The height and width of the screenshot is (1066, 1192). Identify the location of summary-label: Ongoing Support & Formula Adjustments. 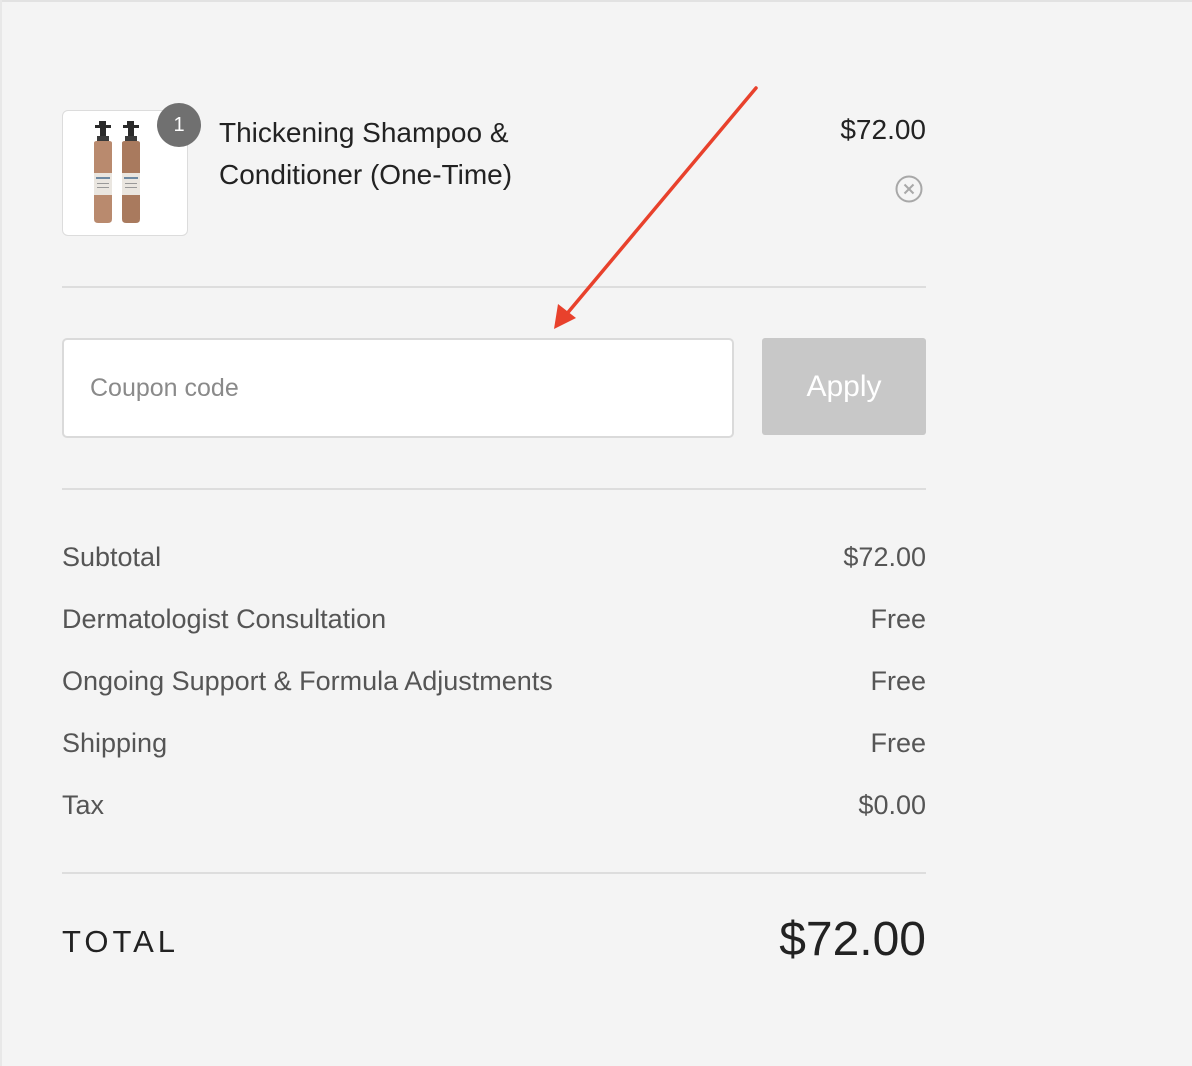
(307, 681).